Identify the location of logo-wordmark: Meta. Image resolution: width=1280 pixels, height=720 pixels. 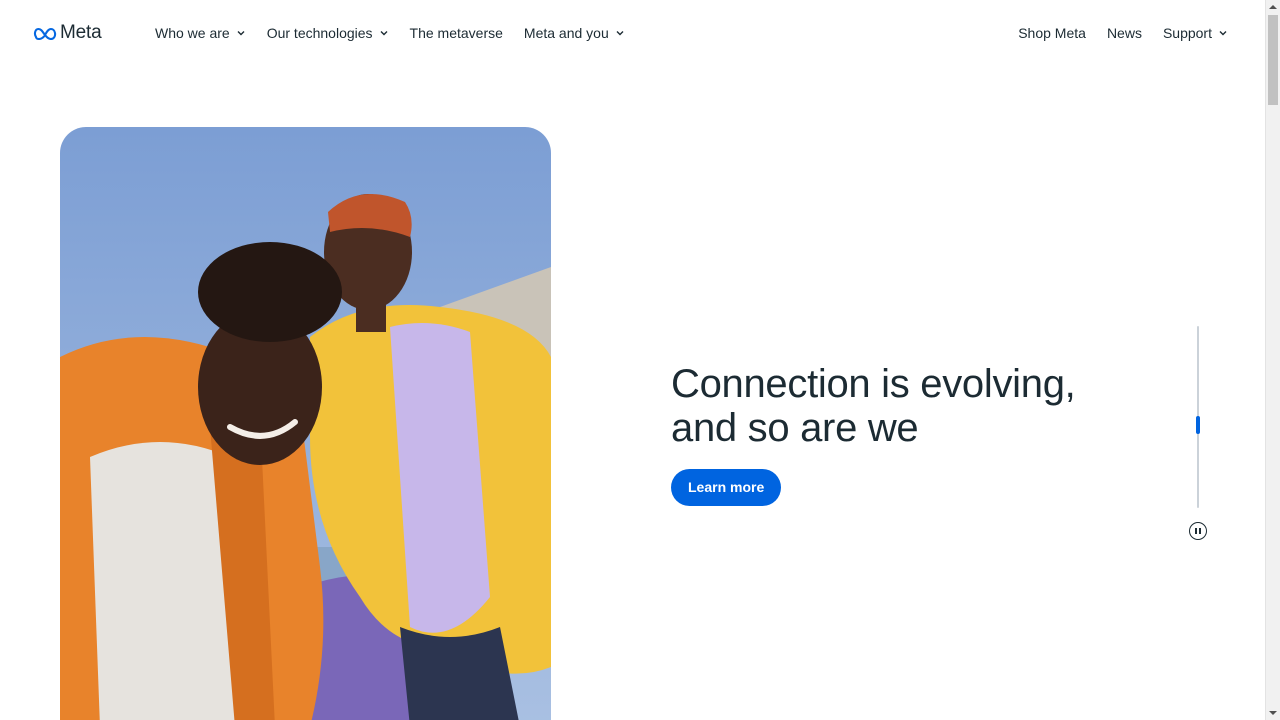
(81, 32).